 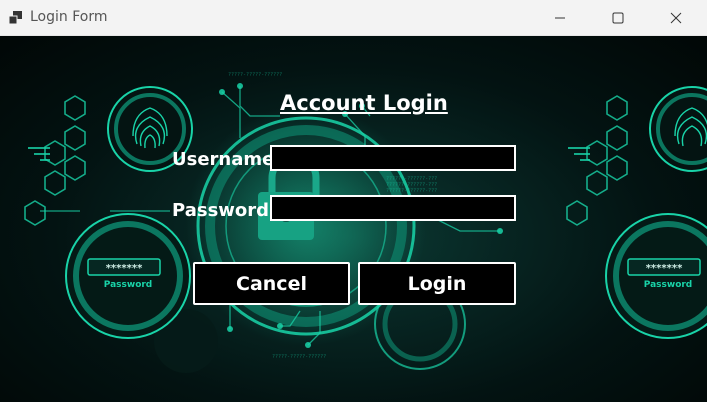 What do you see at coordinates (364, 103) in the screenshot?
I see `form-heading: Account Login` at bounding box center [364, 103].